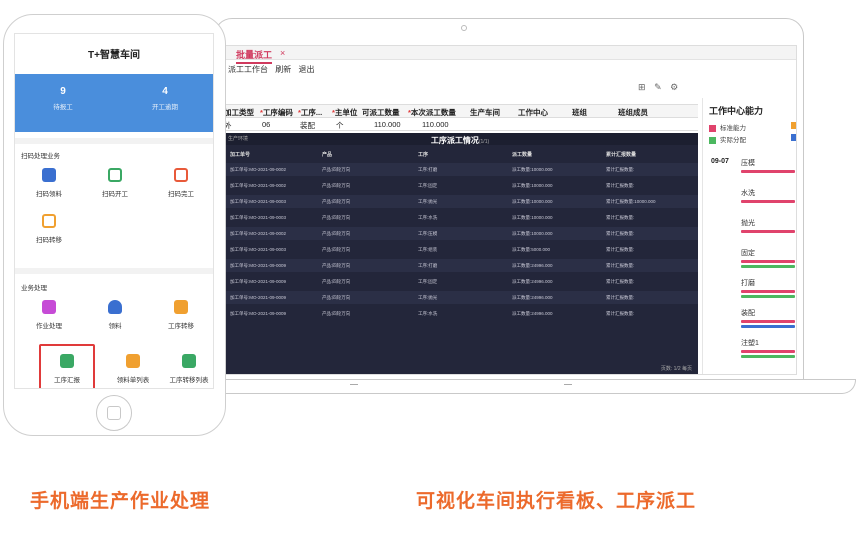 The image size is (856, 548). Describe the element at coordinates (34, 288) in the screenshot. I see `section-business: 业务处理` at that location.